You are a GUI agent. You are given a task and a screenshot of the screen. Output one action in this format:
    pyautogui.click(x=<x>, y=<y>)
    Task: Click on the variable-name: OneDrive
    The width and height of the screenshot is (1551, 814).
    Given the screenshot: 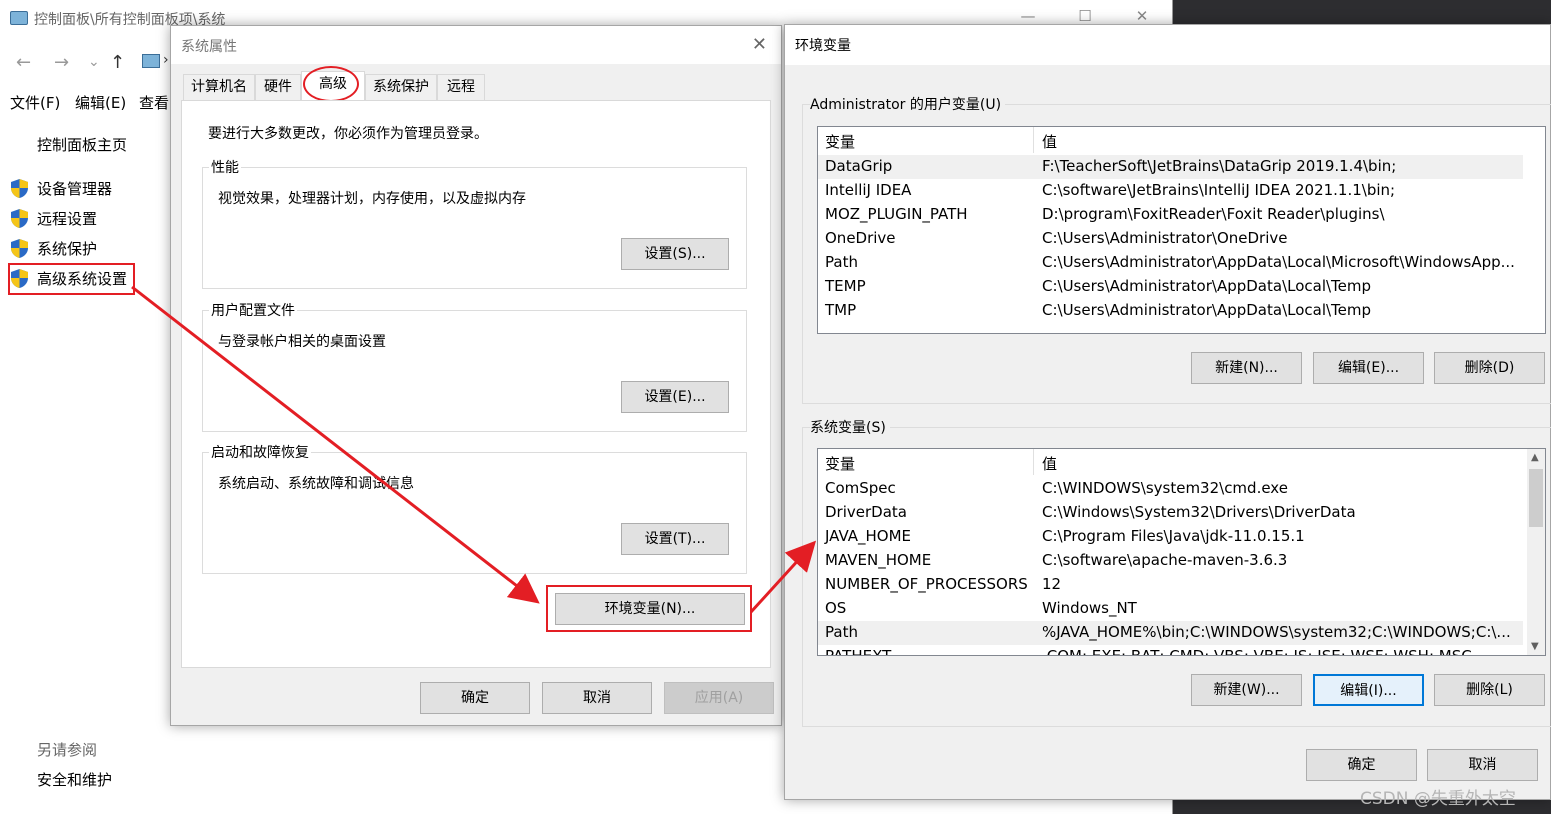 What is the action you would take?
    pyautogui.click(x=860, y=238)
    